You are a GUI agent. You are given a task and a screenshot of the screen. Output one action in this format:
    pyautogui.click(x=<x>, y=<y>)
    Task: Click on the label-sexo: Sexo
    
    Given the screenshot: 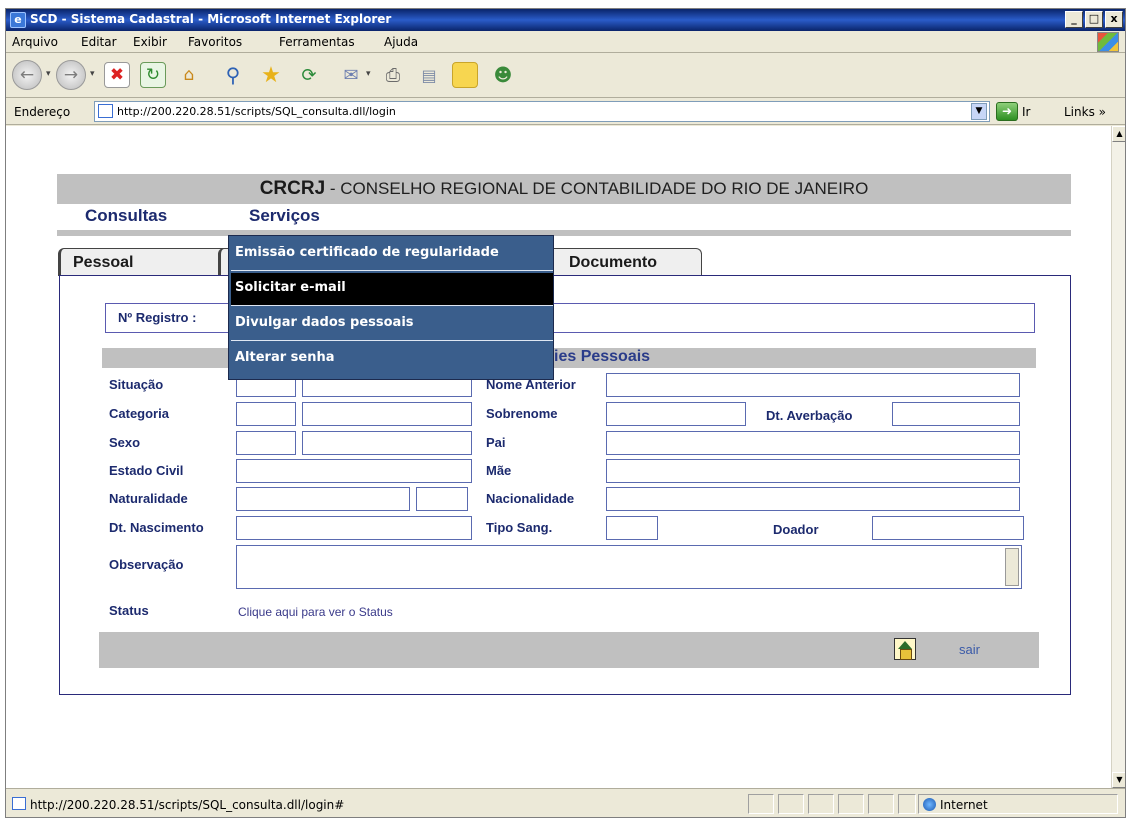 What is the action you would take?
    pyautogui.click(x=125, y=442)
    